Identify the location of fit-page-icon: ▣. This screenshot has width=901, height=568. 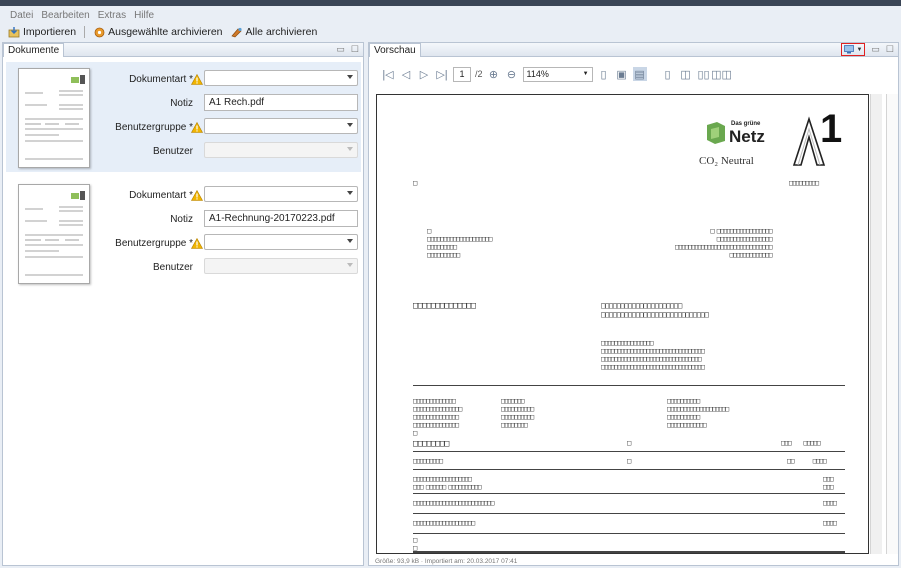
(622, 74).